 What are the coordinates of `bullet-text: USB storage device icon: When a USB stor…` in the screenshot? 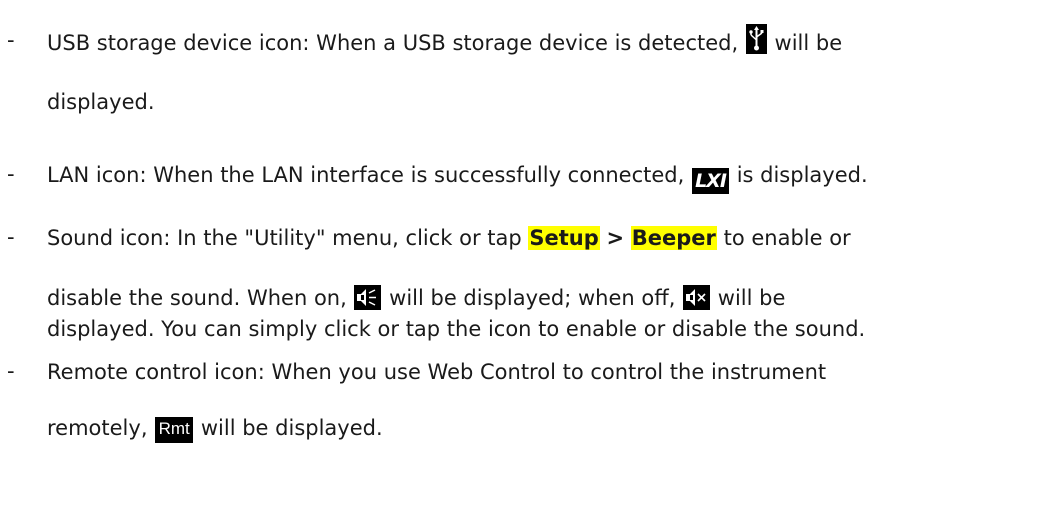 It's located at (393, 43).